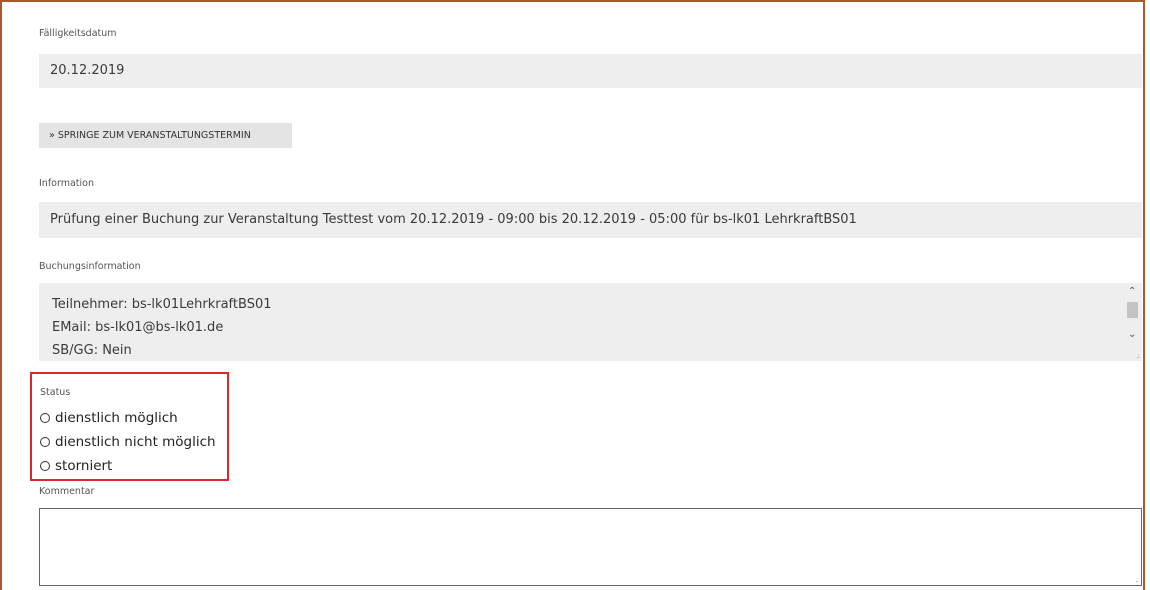 Image resolution: width=1150 pixels, height=590 pixels. Describe the element at coordinates (1132, 310) in the screenshot. I see `scroll-thumb` at that location.